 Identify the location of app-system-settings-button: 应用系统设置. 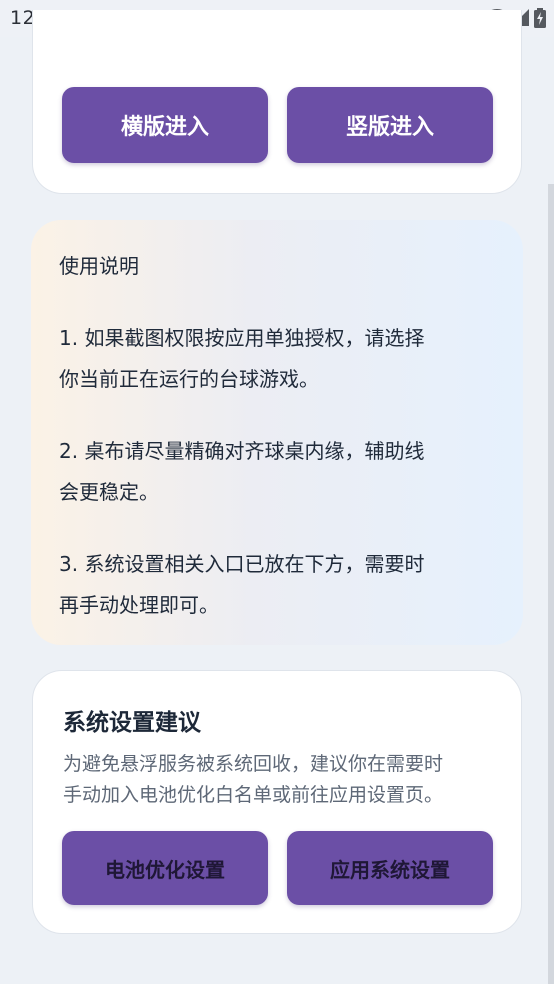
(390, 868).